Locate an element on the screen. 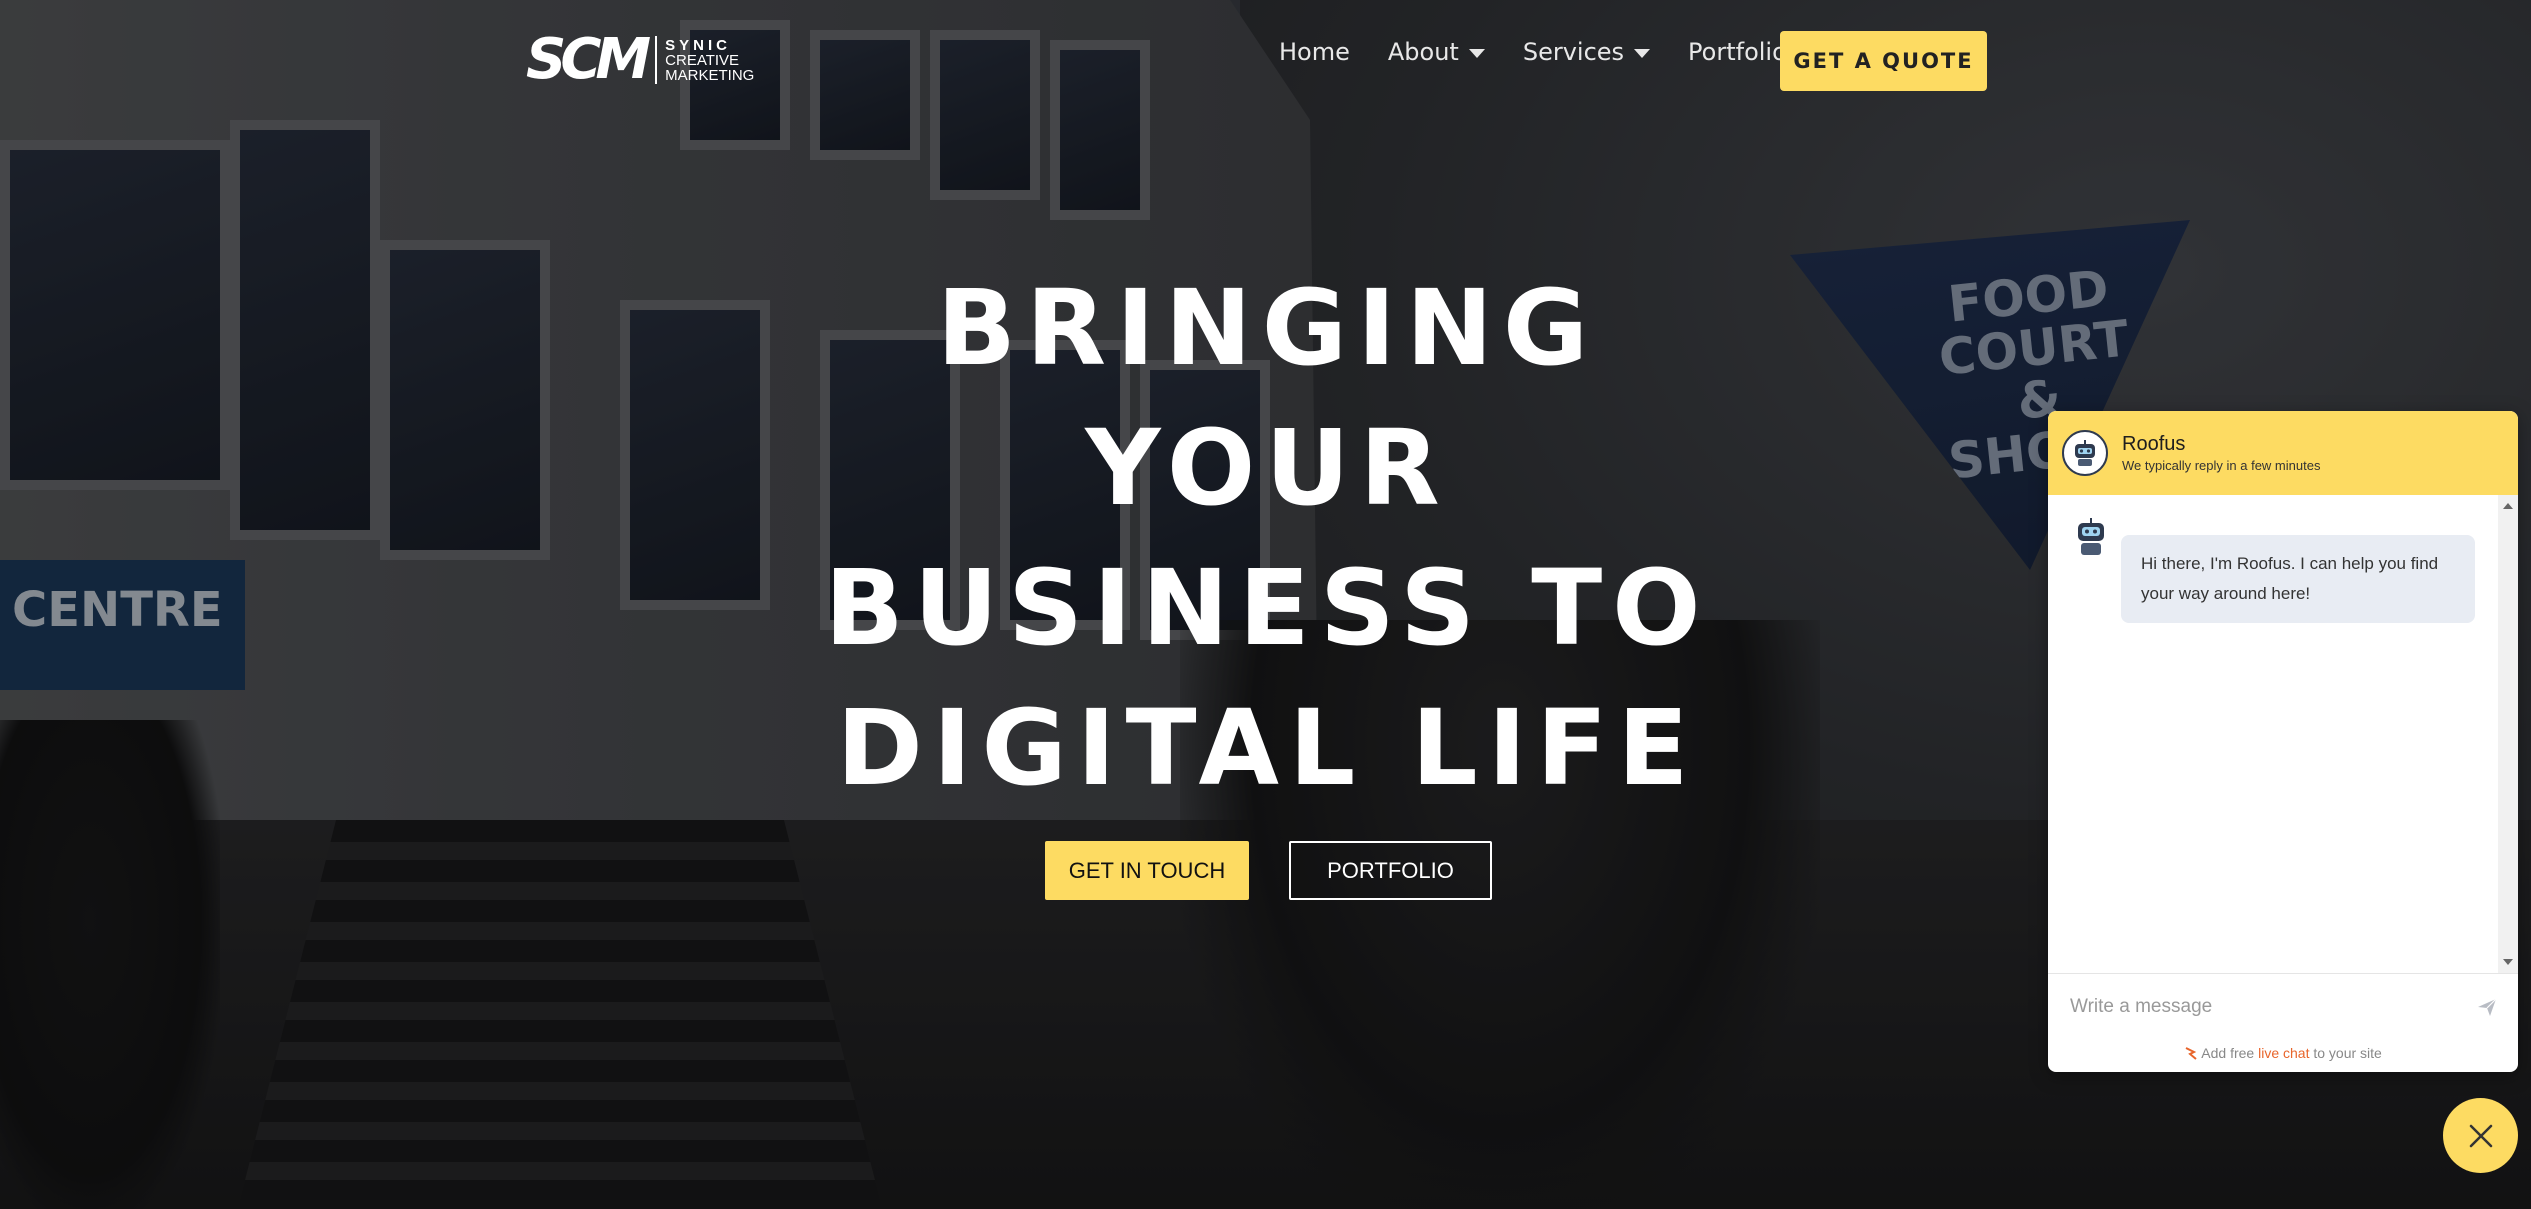  nav-about: About is located at coordinates (1436, 52).